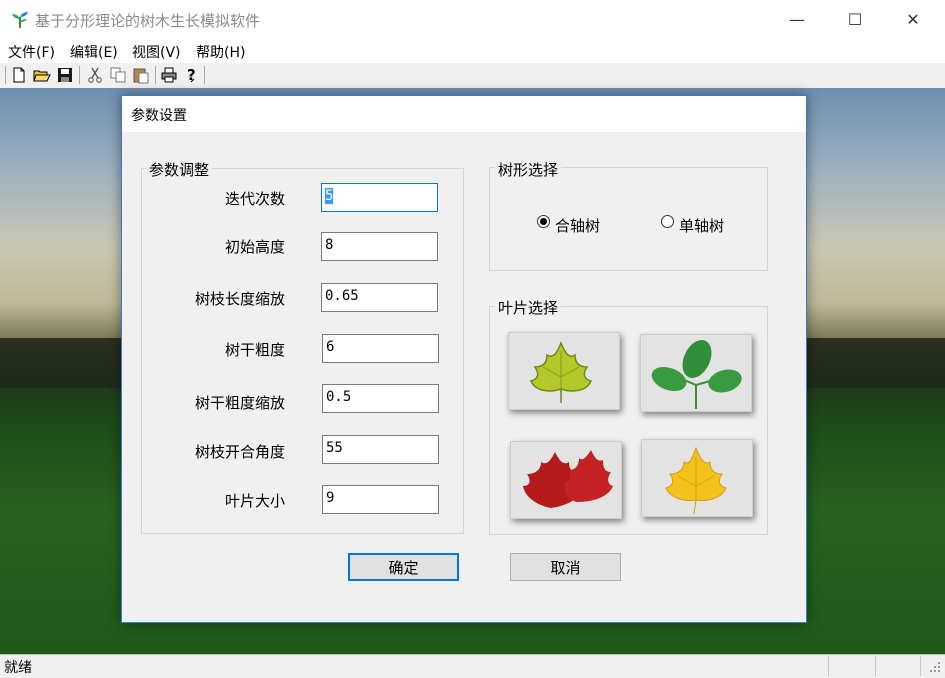 The height and width of the screenshot is (678, 945). What do you see at coordinates (379, 297) in the screenshot?
I see `branch-length-scale-input: 0.65` at bounding box center [379, 297].